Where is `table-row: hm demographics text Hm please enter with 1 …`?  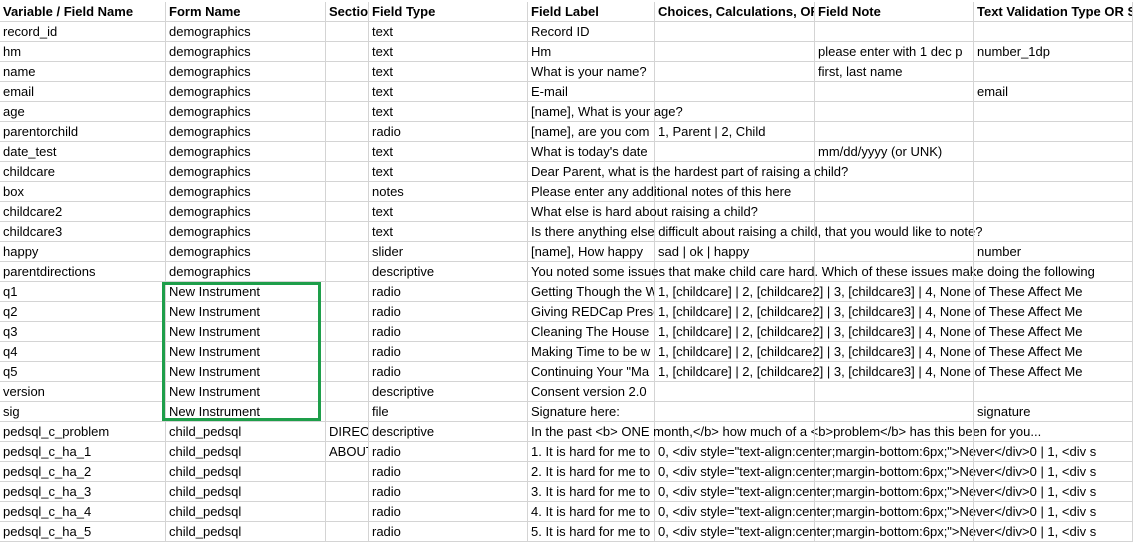 table-row: hm demographics text Hm please enter with 1 … is located at coordinates (566, 52).